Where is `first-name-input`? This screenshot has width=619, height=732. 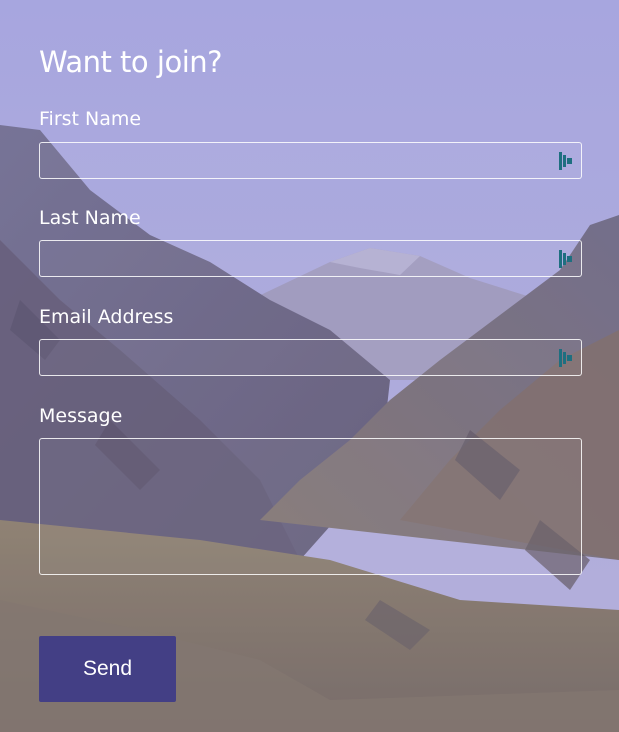 first-name-input is located at coordinates (310, 160).